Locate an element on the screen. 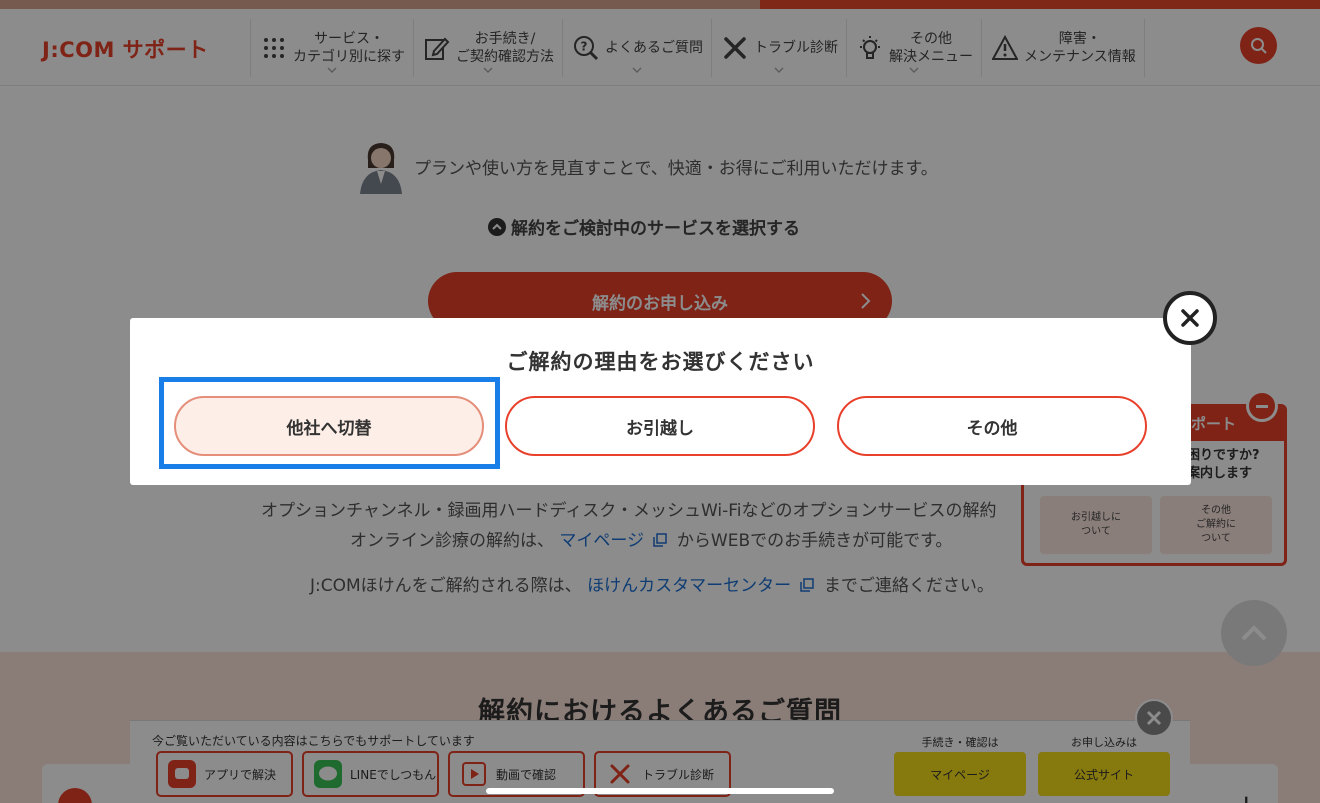 This screenshot has width=1320, height=803. close-icon is located at coordinates (1190, 318).